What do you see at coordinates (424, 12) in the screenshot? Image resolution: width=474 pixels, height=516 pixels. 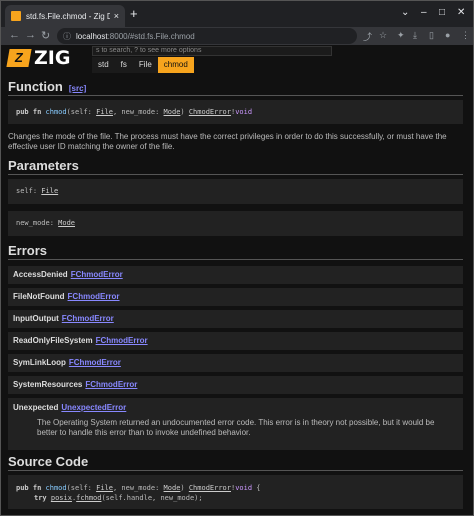 I see `minimize-button: –` at bounding box center [424, 12].